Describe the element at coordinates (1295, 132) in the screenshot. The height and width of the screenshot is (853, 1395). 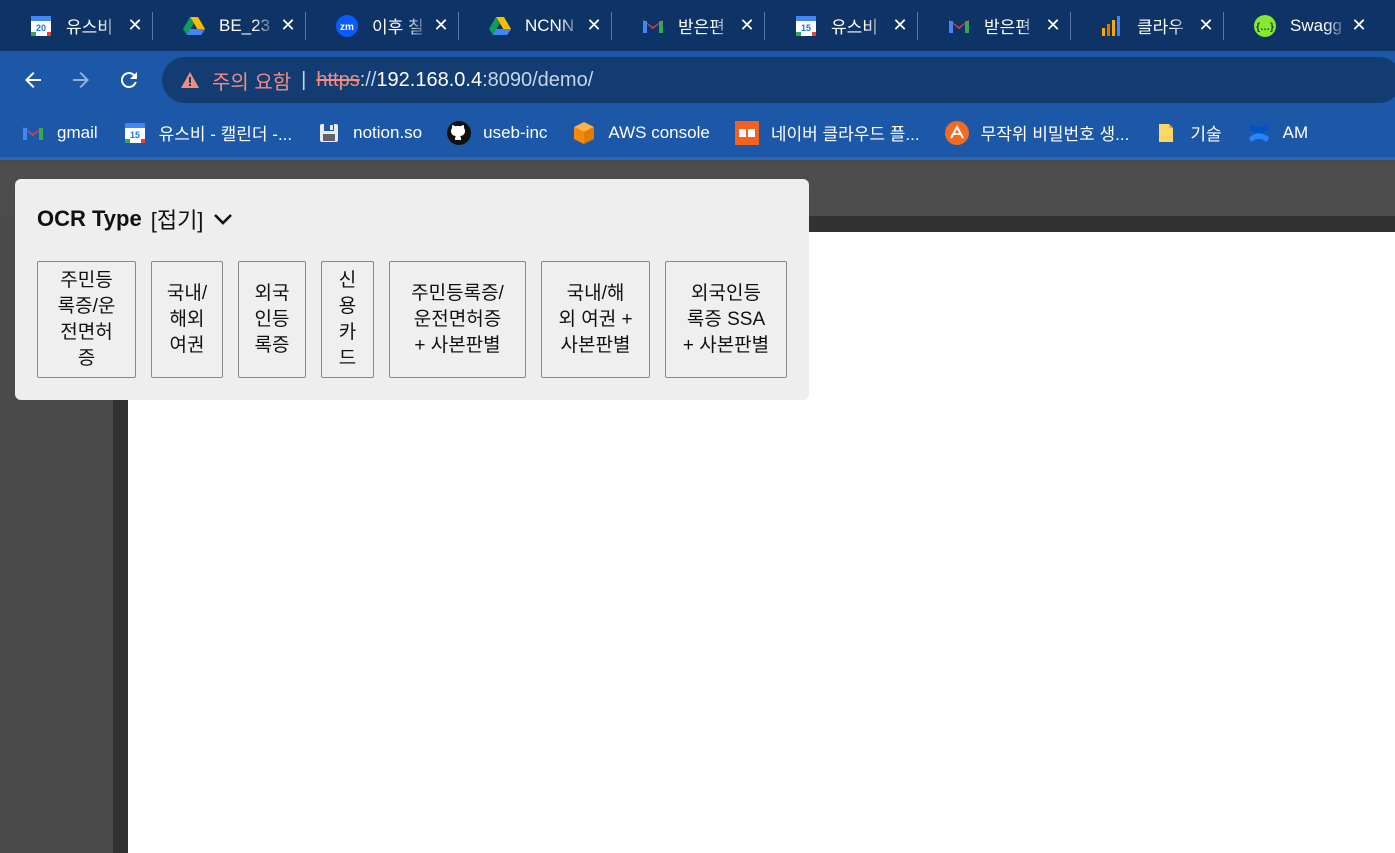
I see `bookmark-label: AM` at that location.